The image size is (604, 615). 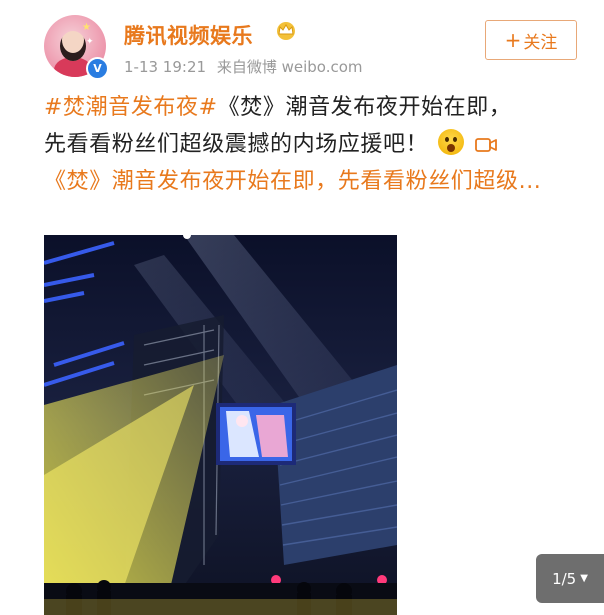 What do you see at coordinates (131, 107) in the screenshot?
I see `hashtag-link: #焚潮音发布夜#` at bounding box center [131, 107].